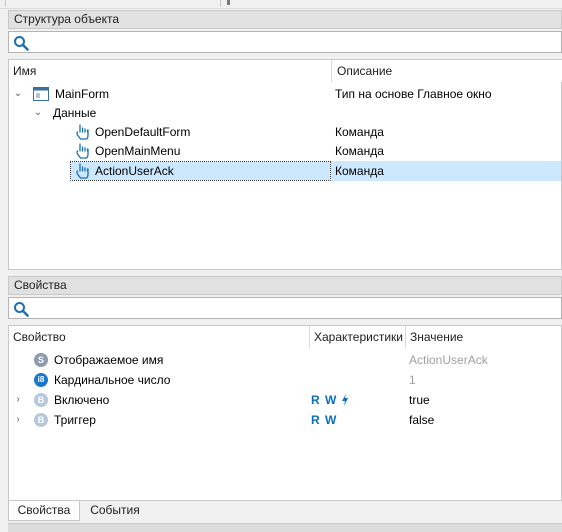  What do you see at coordinates (228, 2) in the screenshot?
I see `strip-marker` at bounding box center [228, 2].